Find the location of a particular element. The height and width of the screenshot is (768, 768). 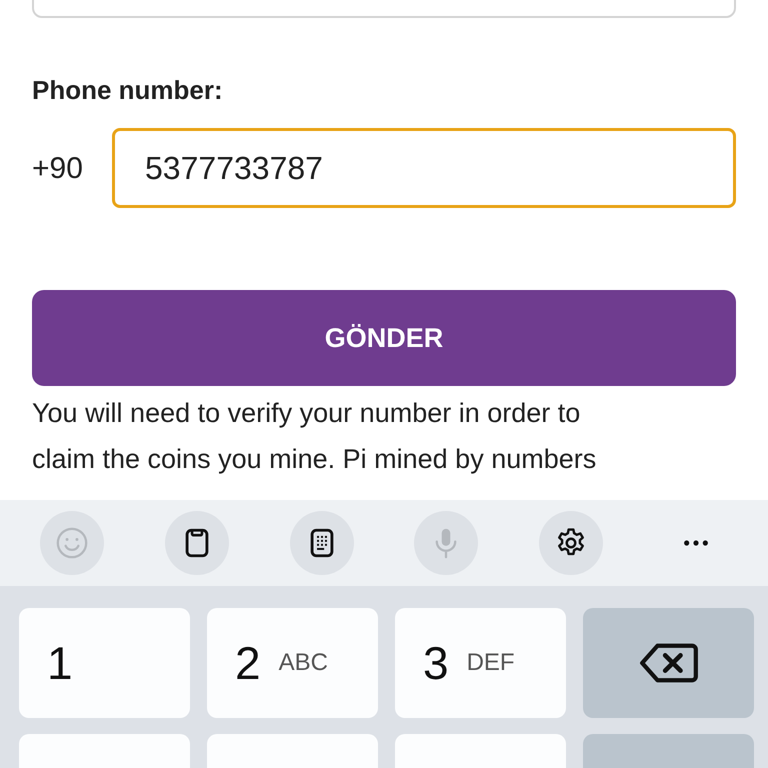

key-digit: 2 is located at coordinates (248, 663).